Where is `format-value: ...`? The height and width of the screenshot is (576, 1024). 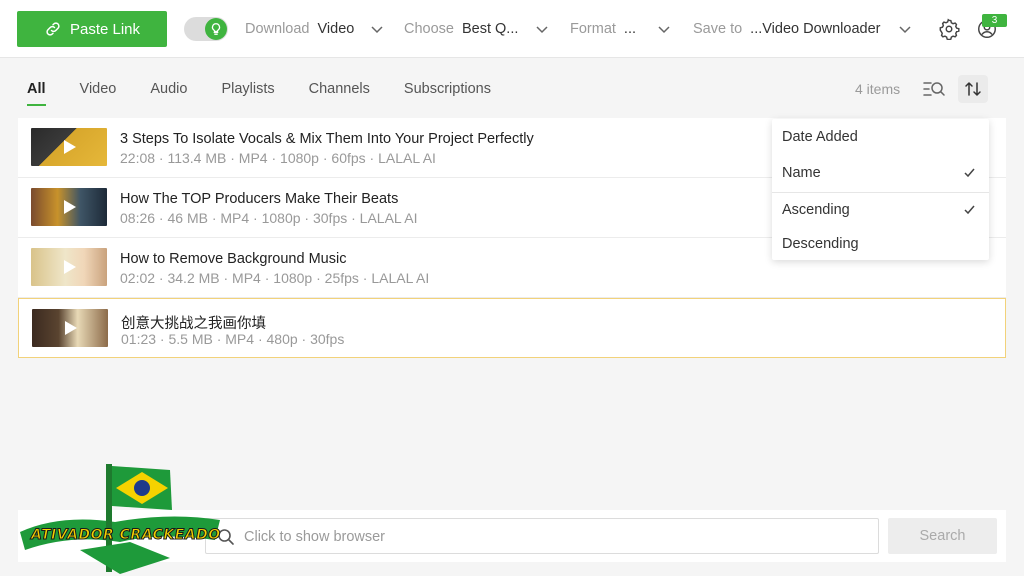 format-value: ... is located at coordinates (630, 29).